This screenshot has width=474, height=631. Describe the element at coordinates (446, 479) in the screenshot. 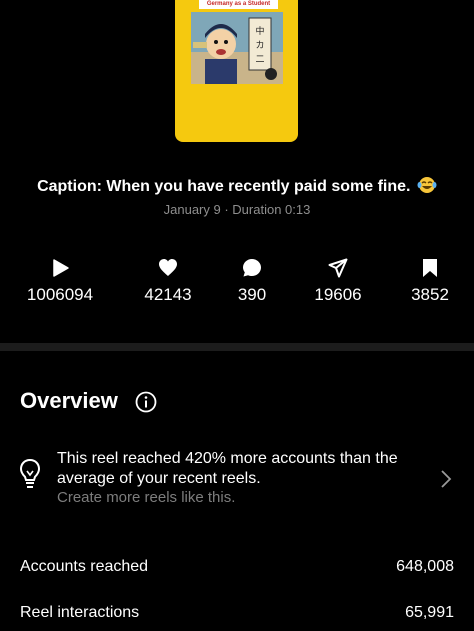

I see `chevron-right-icon` at that location.